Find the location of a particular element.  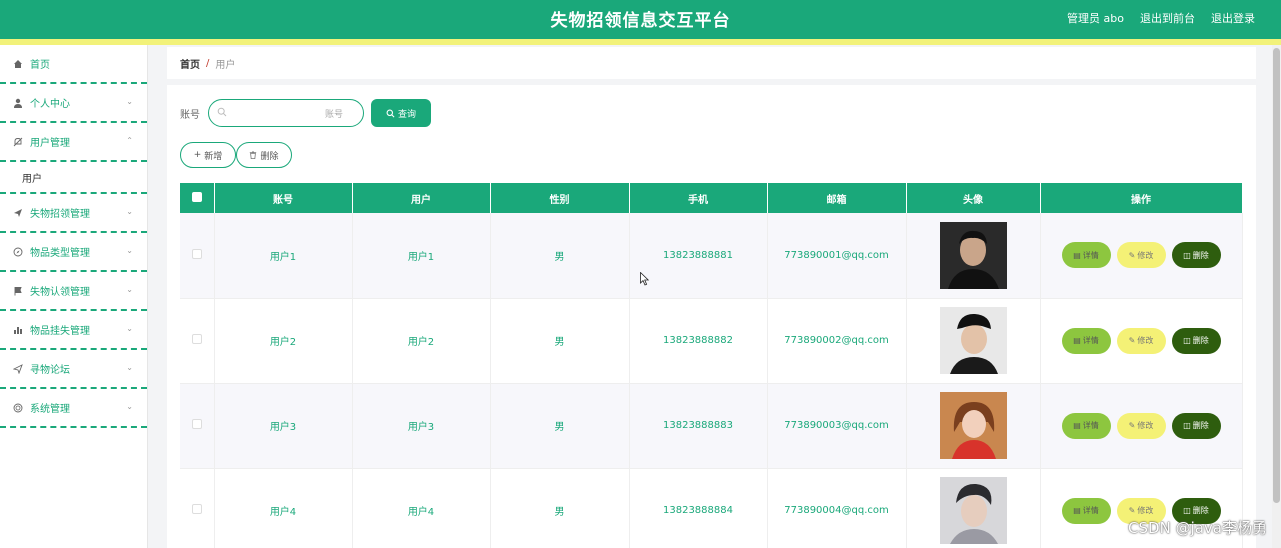

scrollbar-thumb is located at coordinates (1276, 275).